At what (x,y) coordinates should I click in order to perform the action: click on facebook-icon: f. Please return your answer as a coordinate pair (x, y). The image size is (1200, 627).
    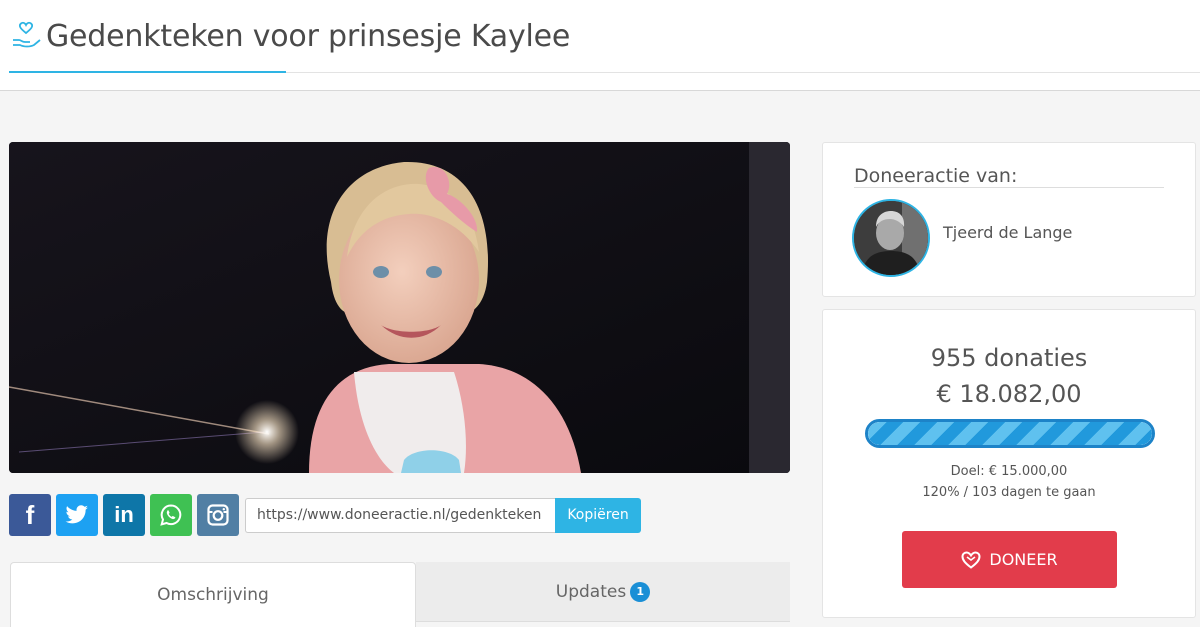
    Looking at the image, I should click on (30, 514).